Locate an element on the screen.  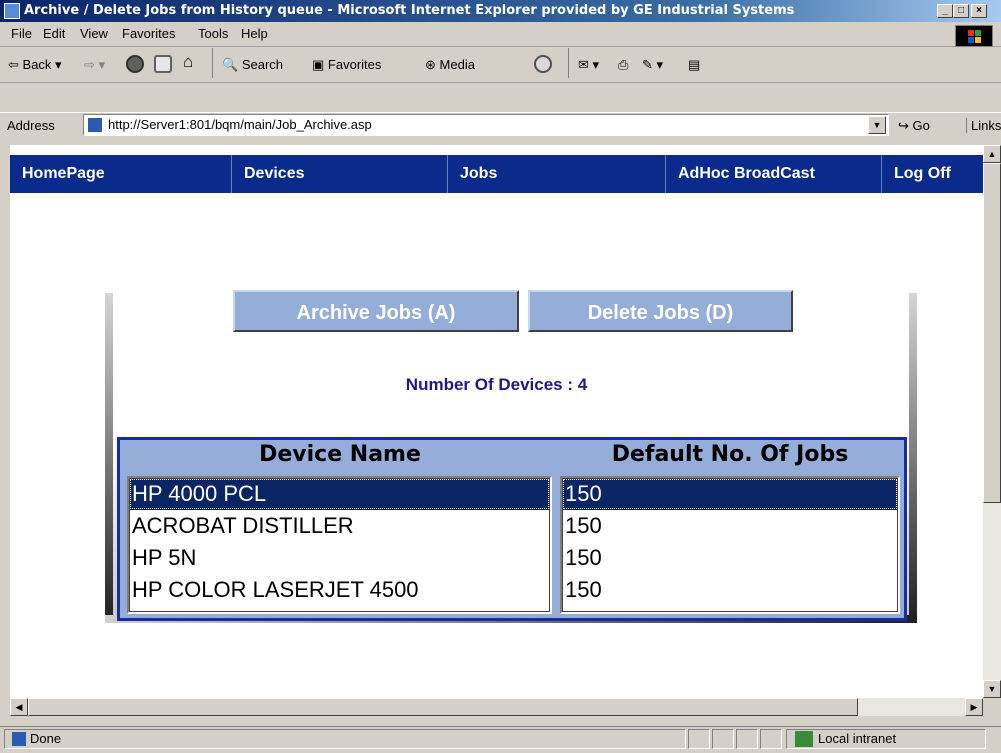
address-label: Address is located at coordinates (31, 125).